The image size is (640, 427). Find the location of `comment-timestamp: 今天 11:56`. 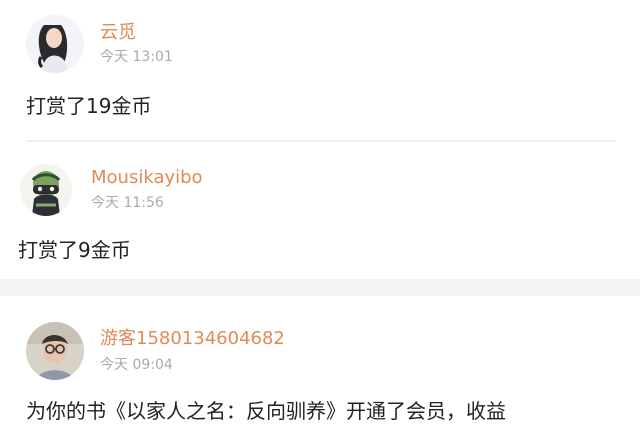

comment-timestamp: 今天 11:56 is located at coordinates (127, 203).